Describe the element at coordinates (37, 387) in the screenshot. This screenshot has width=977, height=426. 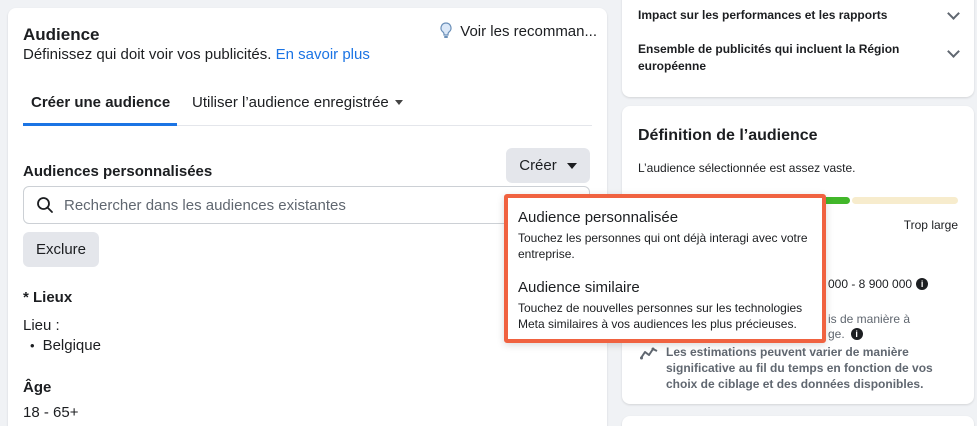
I see `age-label: Âge` at that location.